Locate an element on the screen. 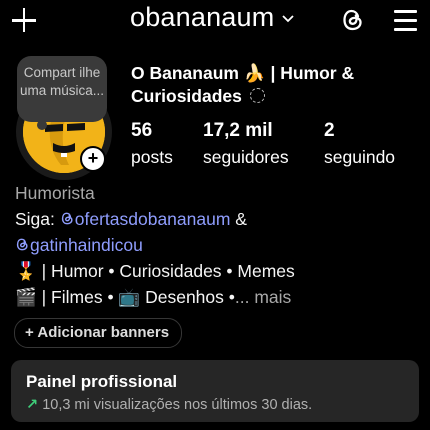 This screenshot has height=430, width=430. account-switcher: obananaum is located at coordinates (212, 17).